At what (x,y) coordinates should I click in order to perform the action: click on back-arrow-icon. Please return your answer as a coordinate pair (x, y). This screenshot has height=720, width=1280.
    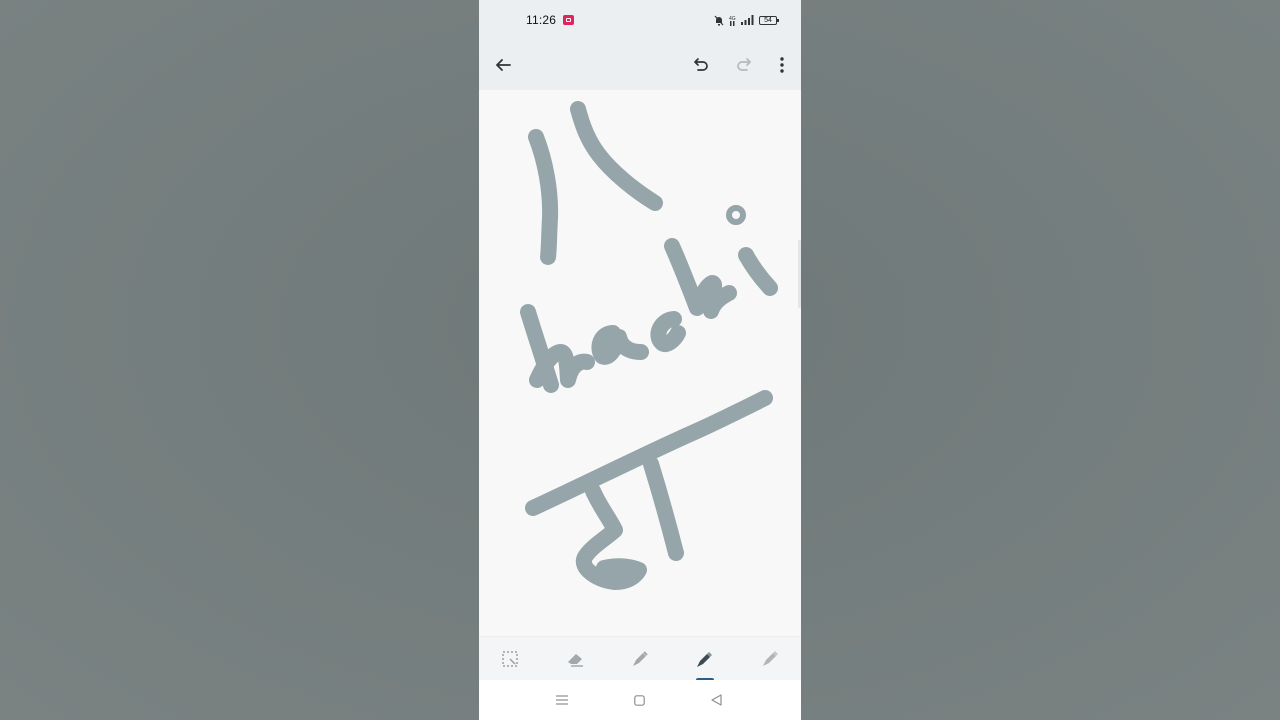
    Looking at the image, I should click on (503, 65).